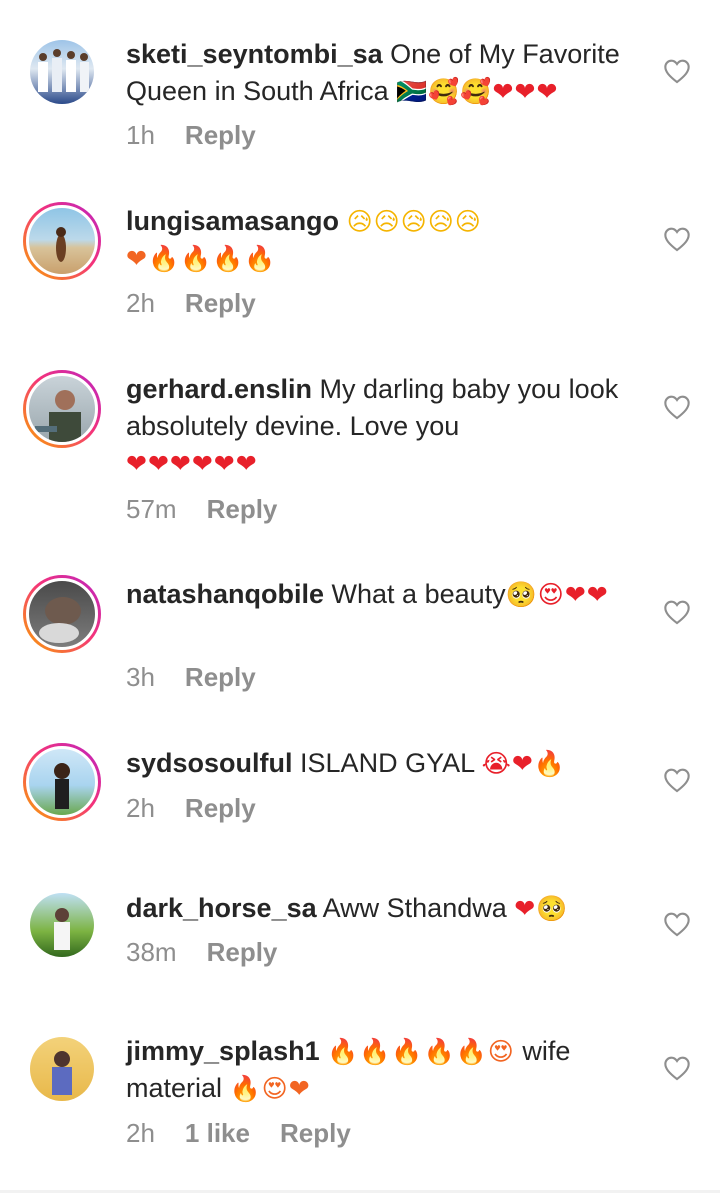 The image size is (720, 1193). I want to click on comment-username: gerhard.enslin, so click(219, 389).